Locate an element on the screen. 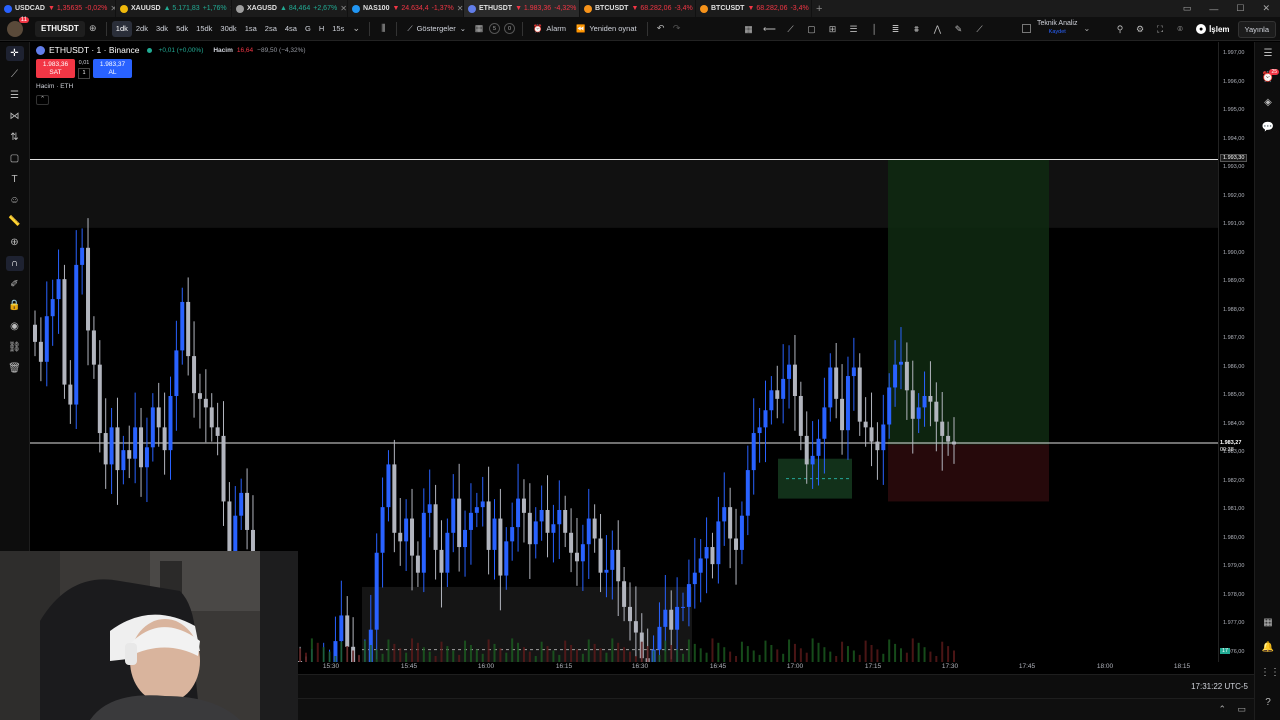 The height and width of the screenshot is (720, 1280). browser-tab: XAUUSD▲ 5.171,83+1,76%✕ is located at coordinates (174, 8).